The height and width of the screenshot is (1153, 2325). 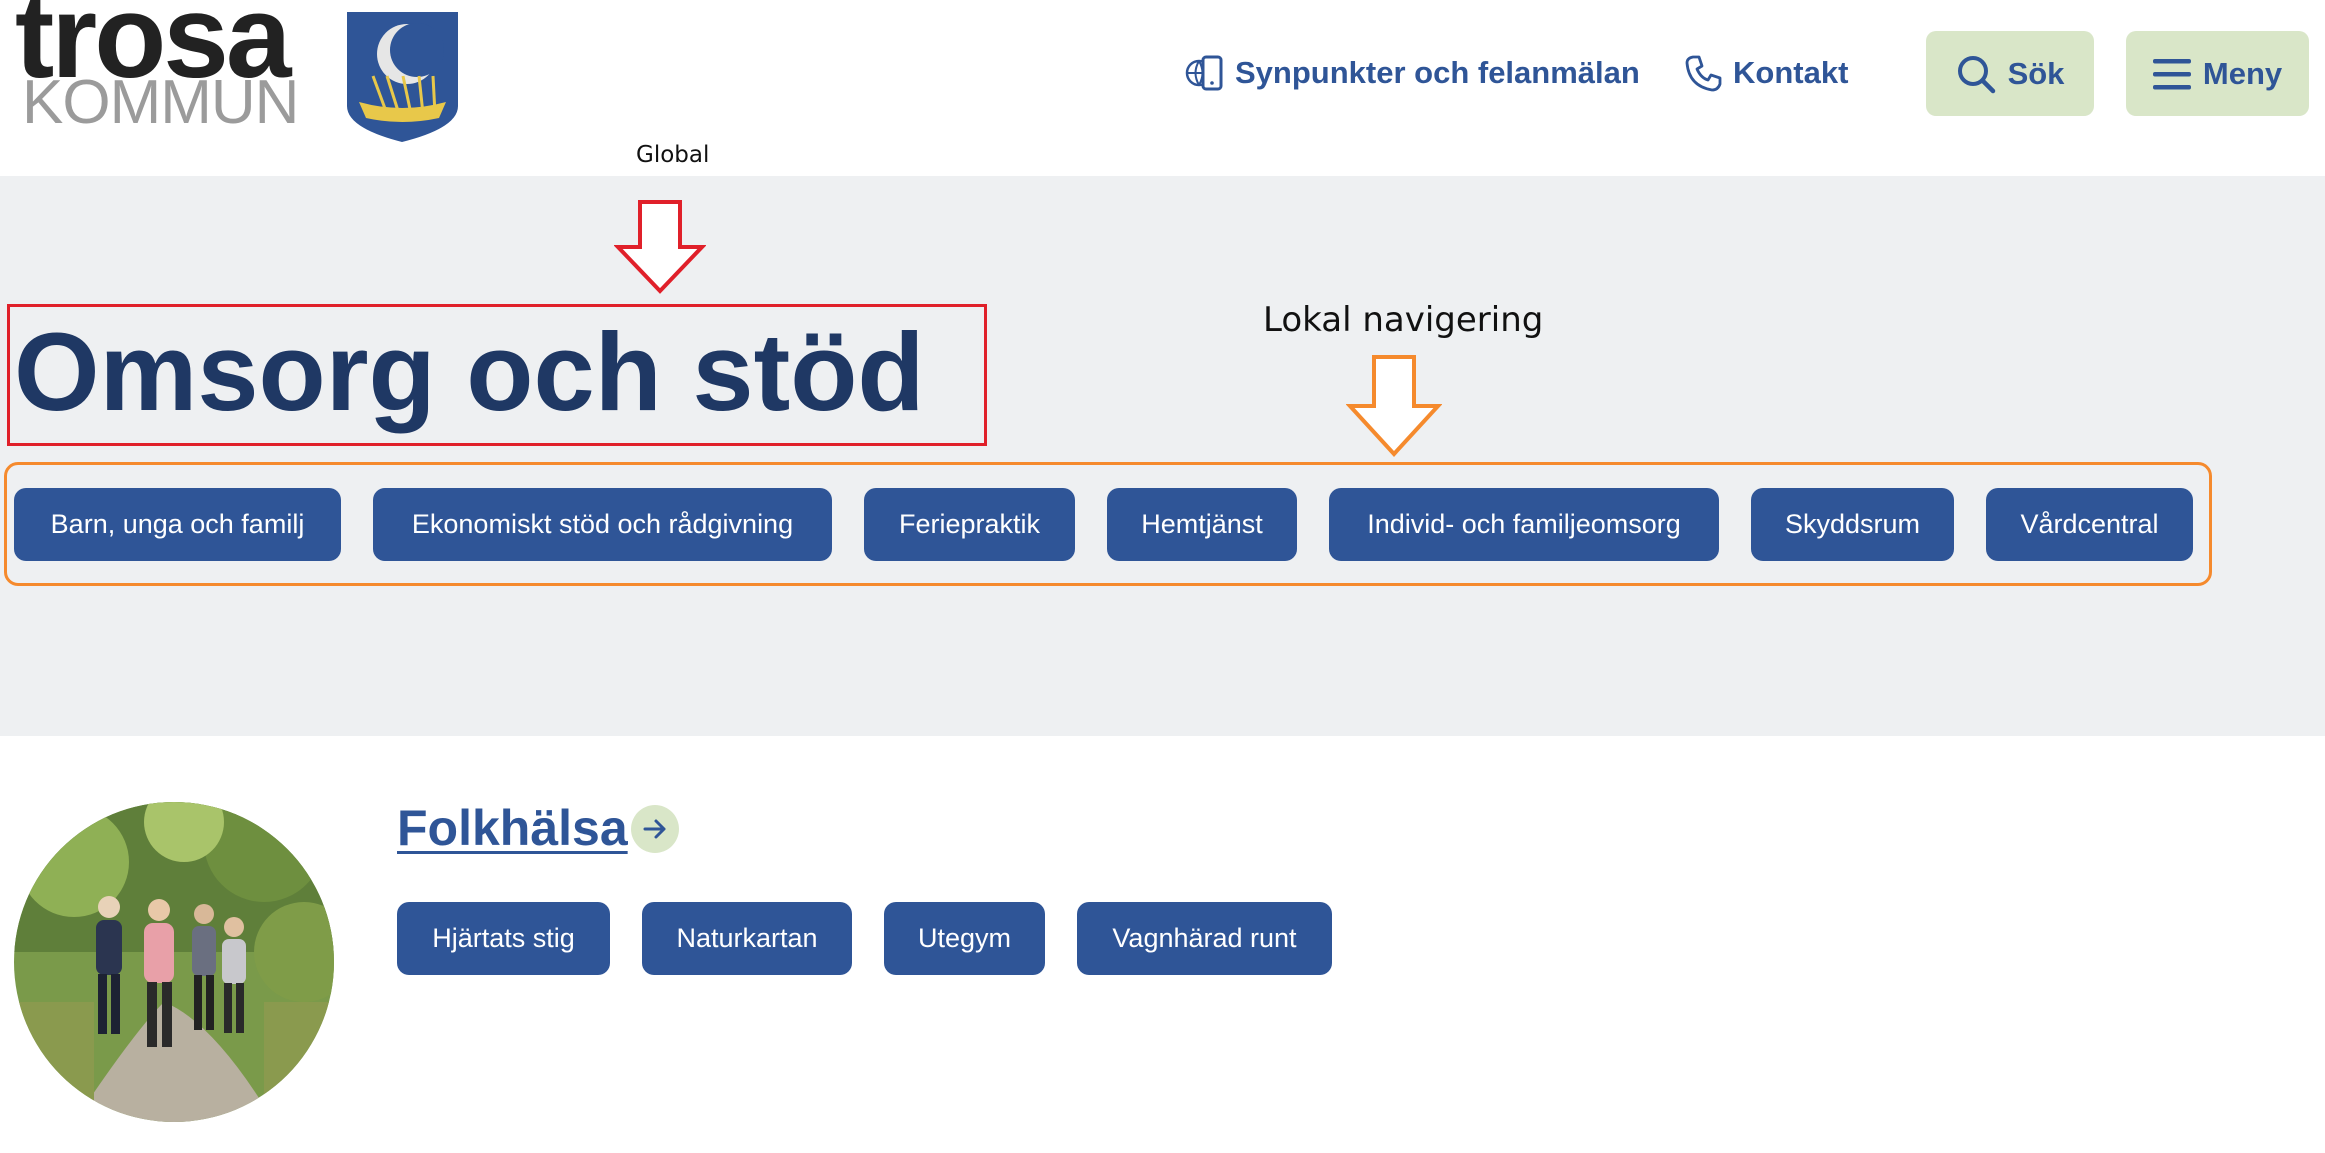 I want to click on local-nav-button-feriepraktik: Feriepraktik, so click(x=969, y=524).